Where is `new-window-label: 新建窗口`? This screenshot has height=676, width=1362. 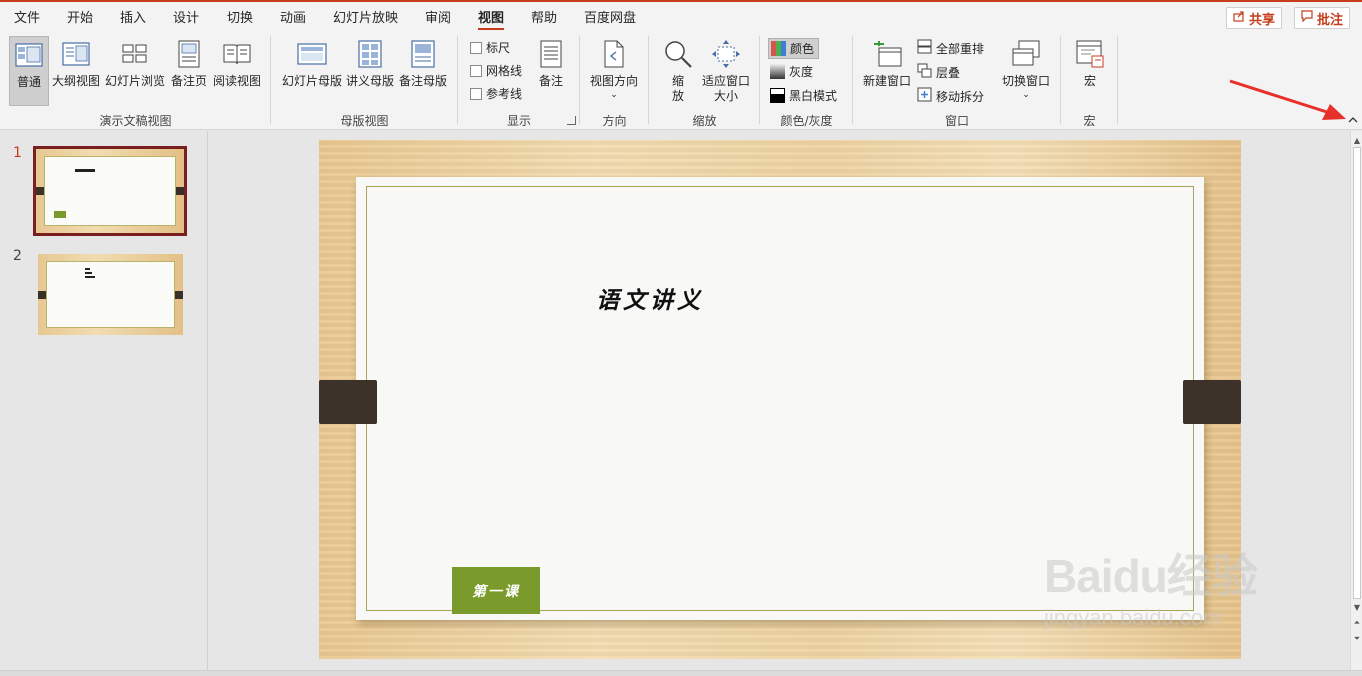 new-window-label: 新建窗口 is located at coordinates (886, 81).